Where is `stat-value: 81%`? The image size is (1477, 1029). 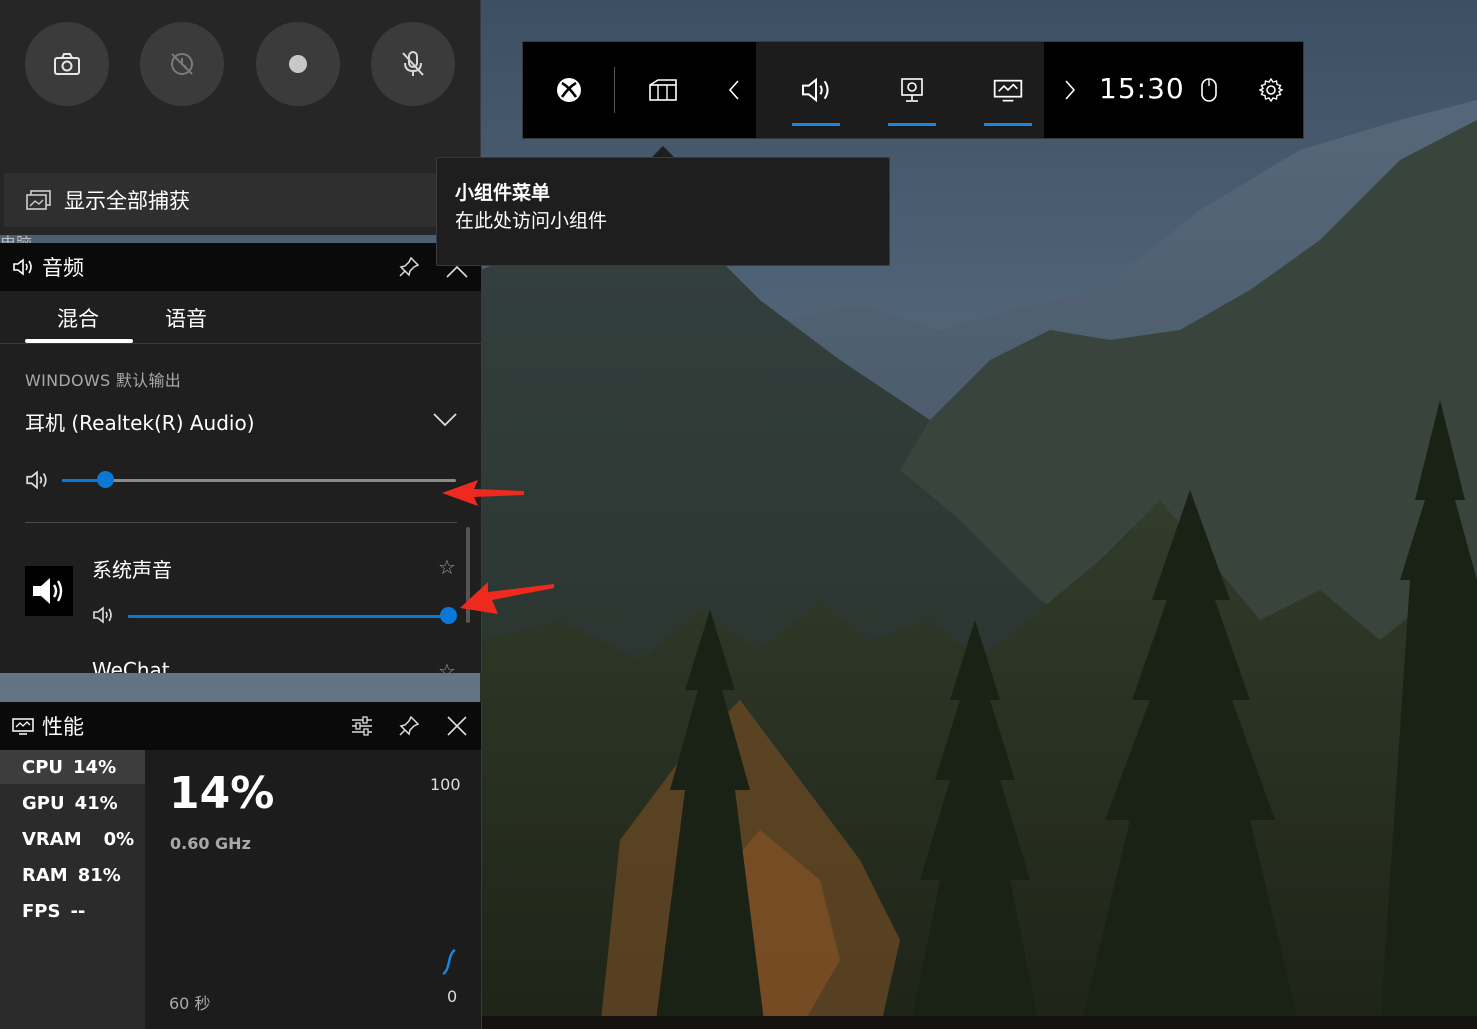 stat-value: 81% is located at coordinates (99, 875).